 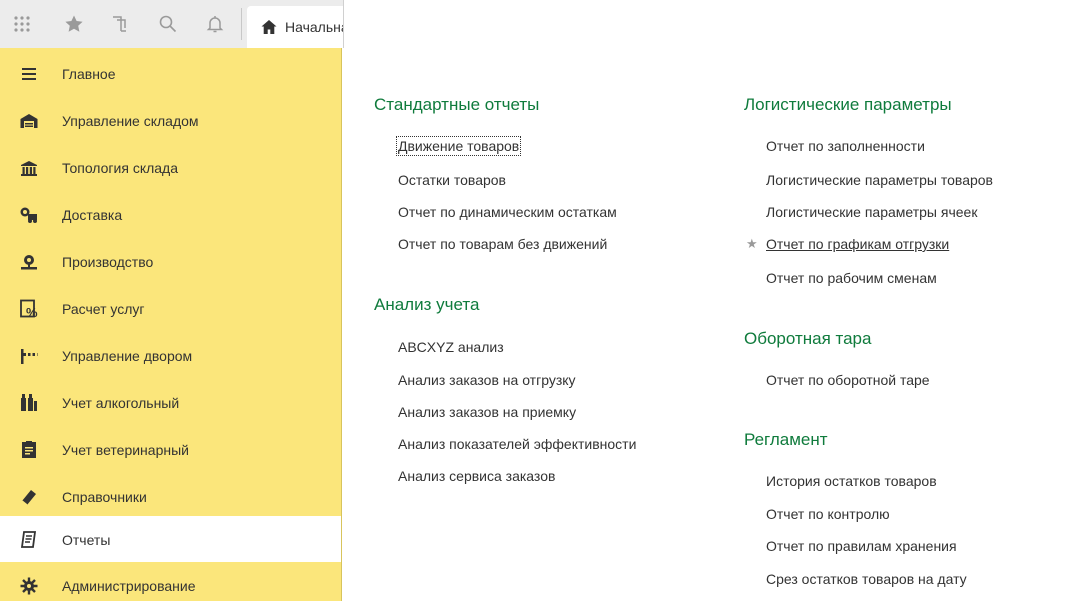 What do you see at coordinates (29, 356) in the screenshot?
I see `barrier-icon` at bounding box center [29, 356].